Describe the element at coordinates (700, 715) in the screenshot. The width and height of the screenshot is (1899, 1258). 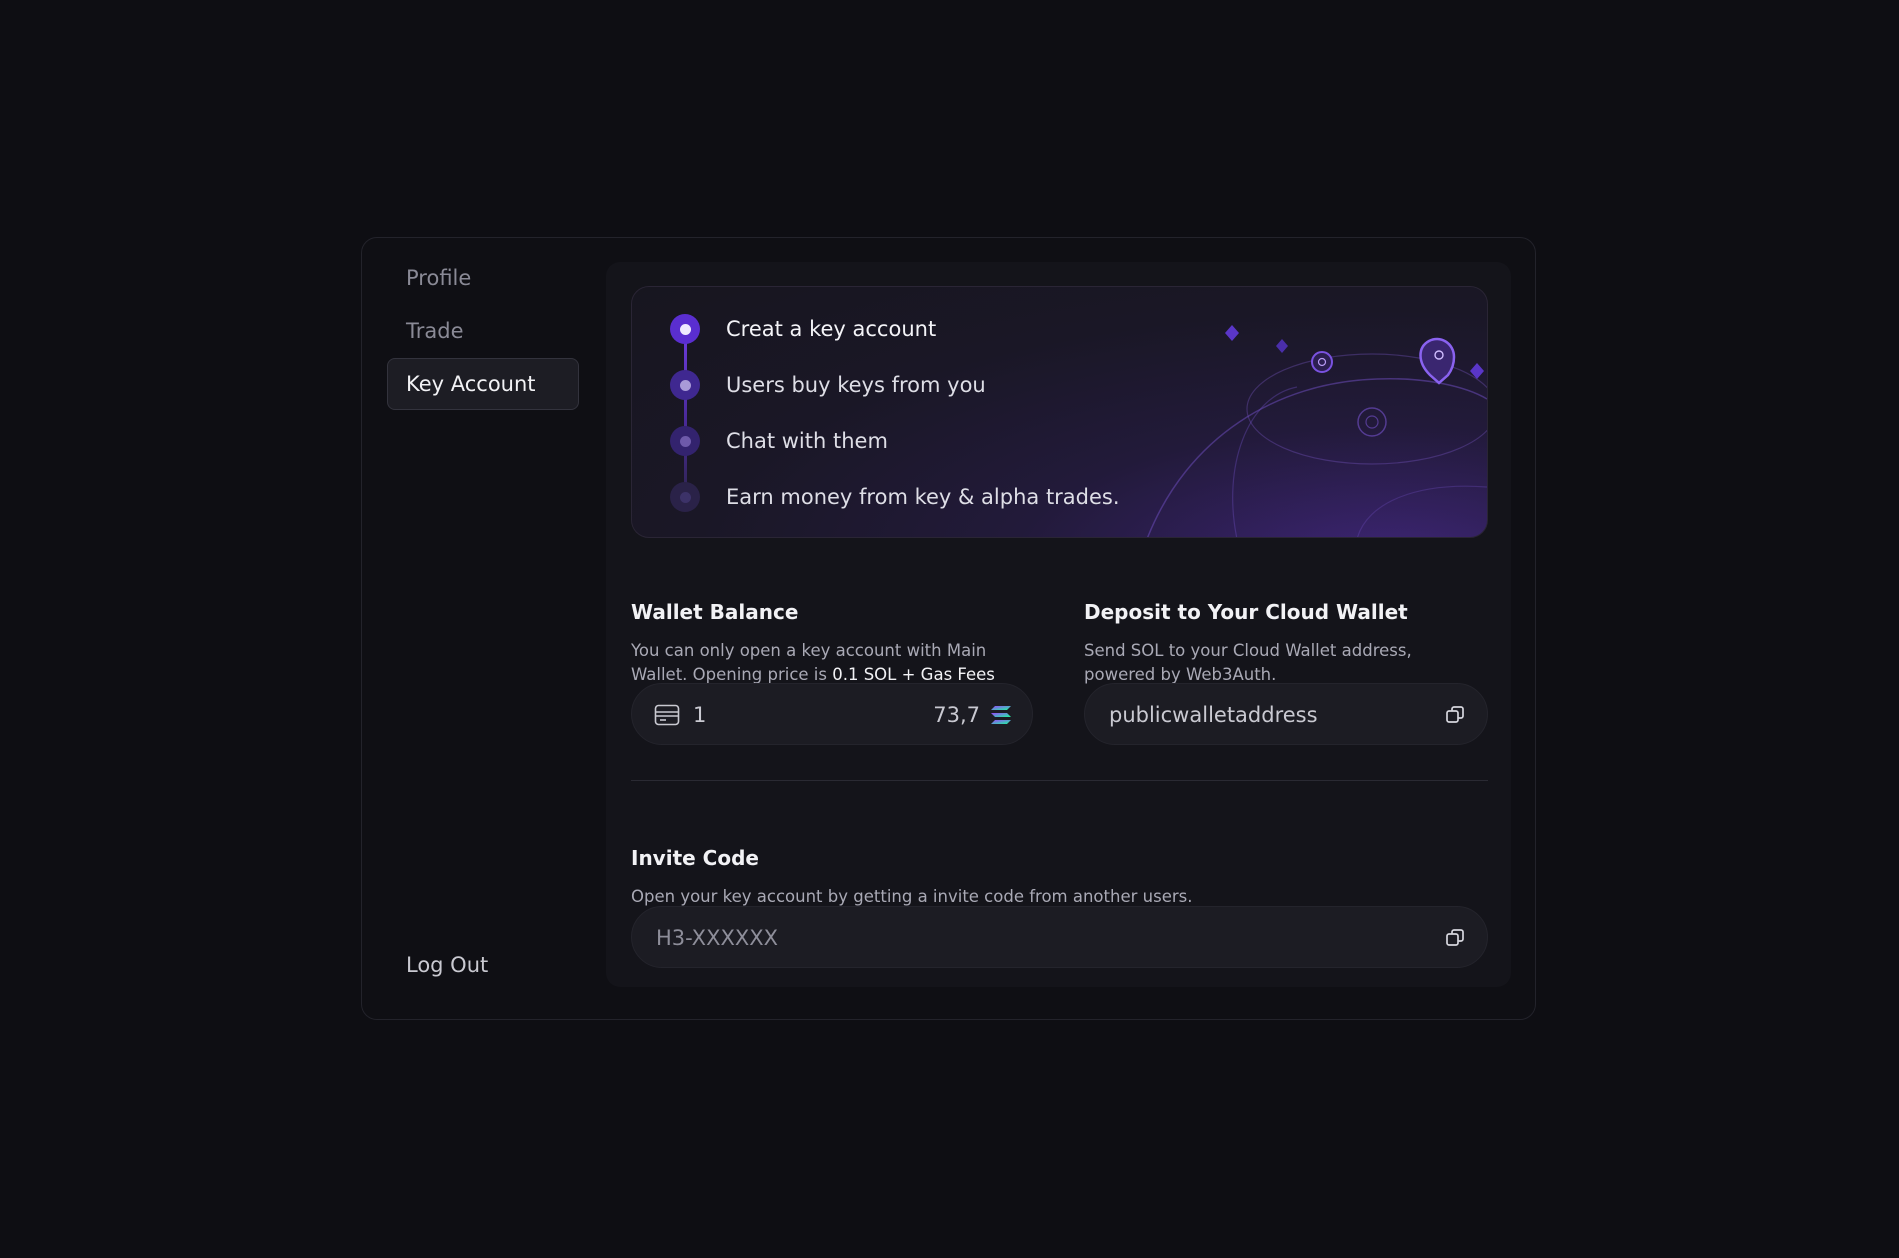
I see `wallet-count: 1` at that location.